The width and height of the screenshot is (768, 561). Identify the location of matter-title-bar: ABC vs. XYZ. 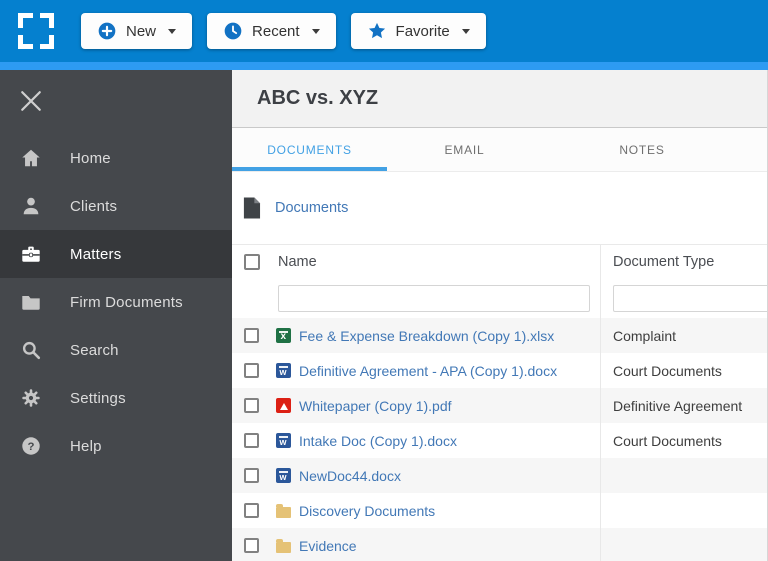
(499, 99).